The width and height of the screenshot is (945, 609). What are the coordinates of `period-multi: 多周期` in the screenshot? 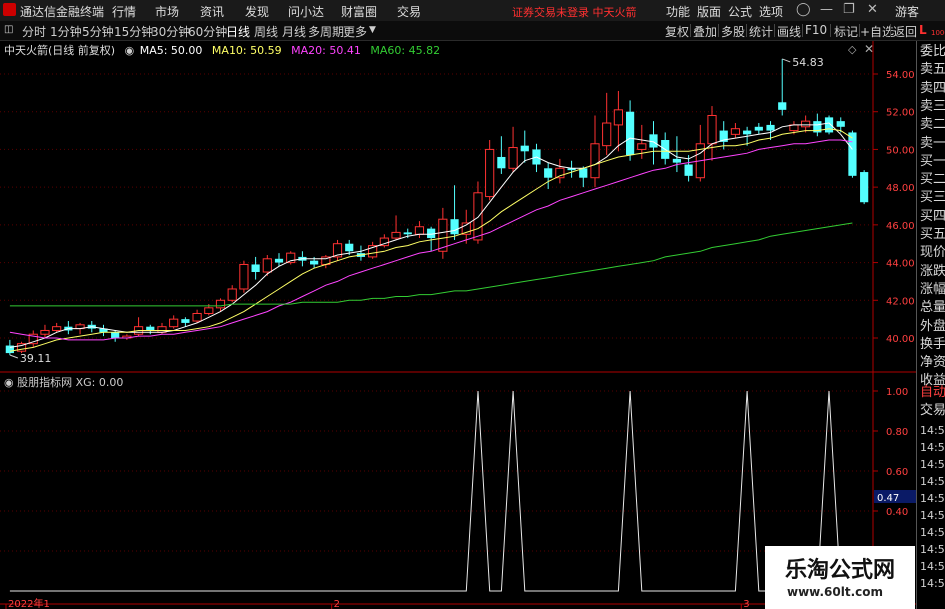 It's located at (326, 31).